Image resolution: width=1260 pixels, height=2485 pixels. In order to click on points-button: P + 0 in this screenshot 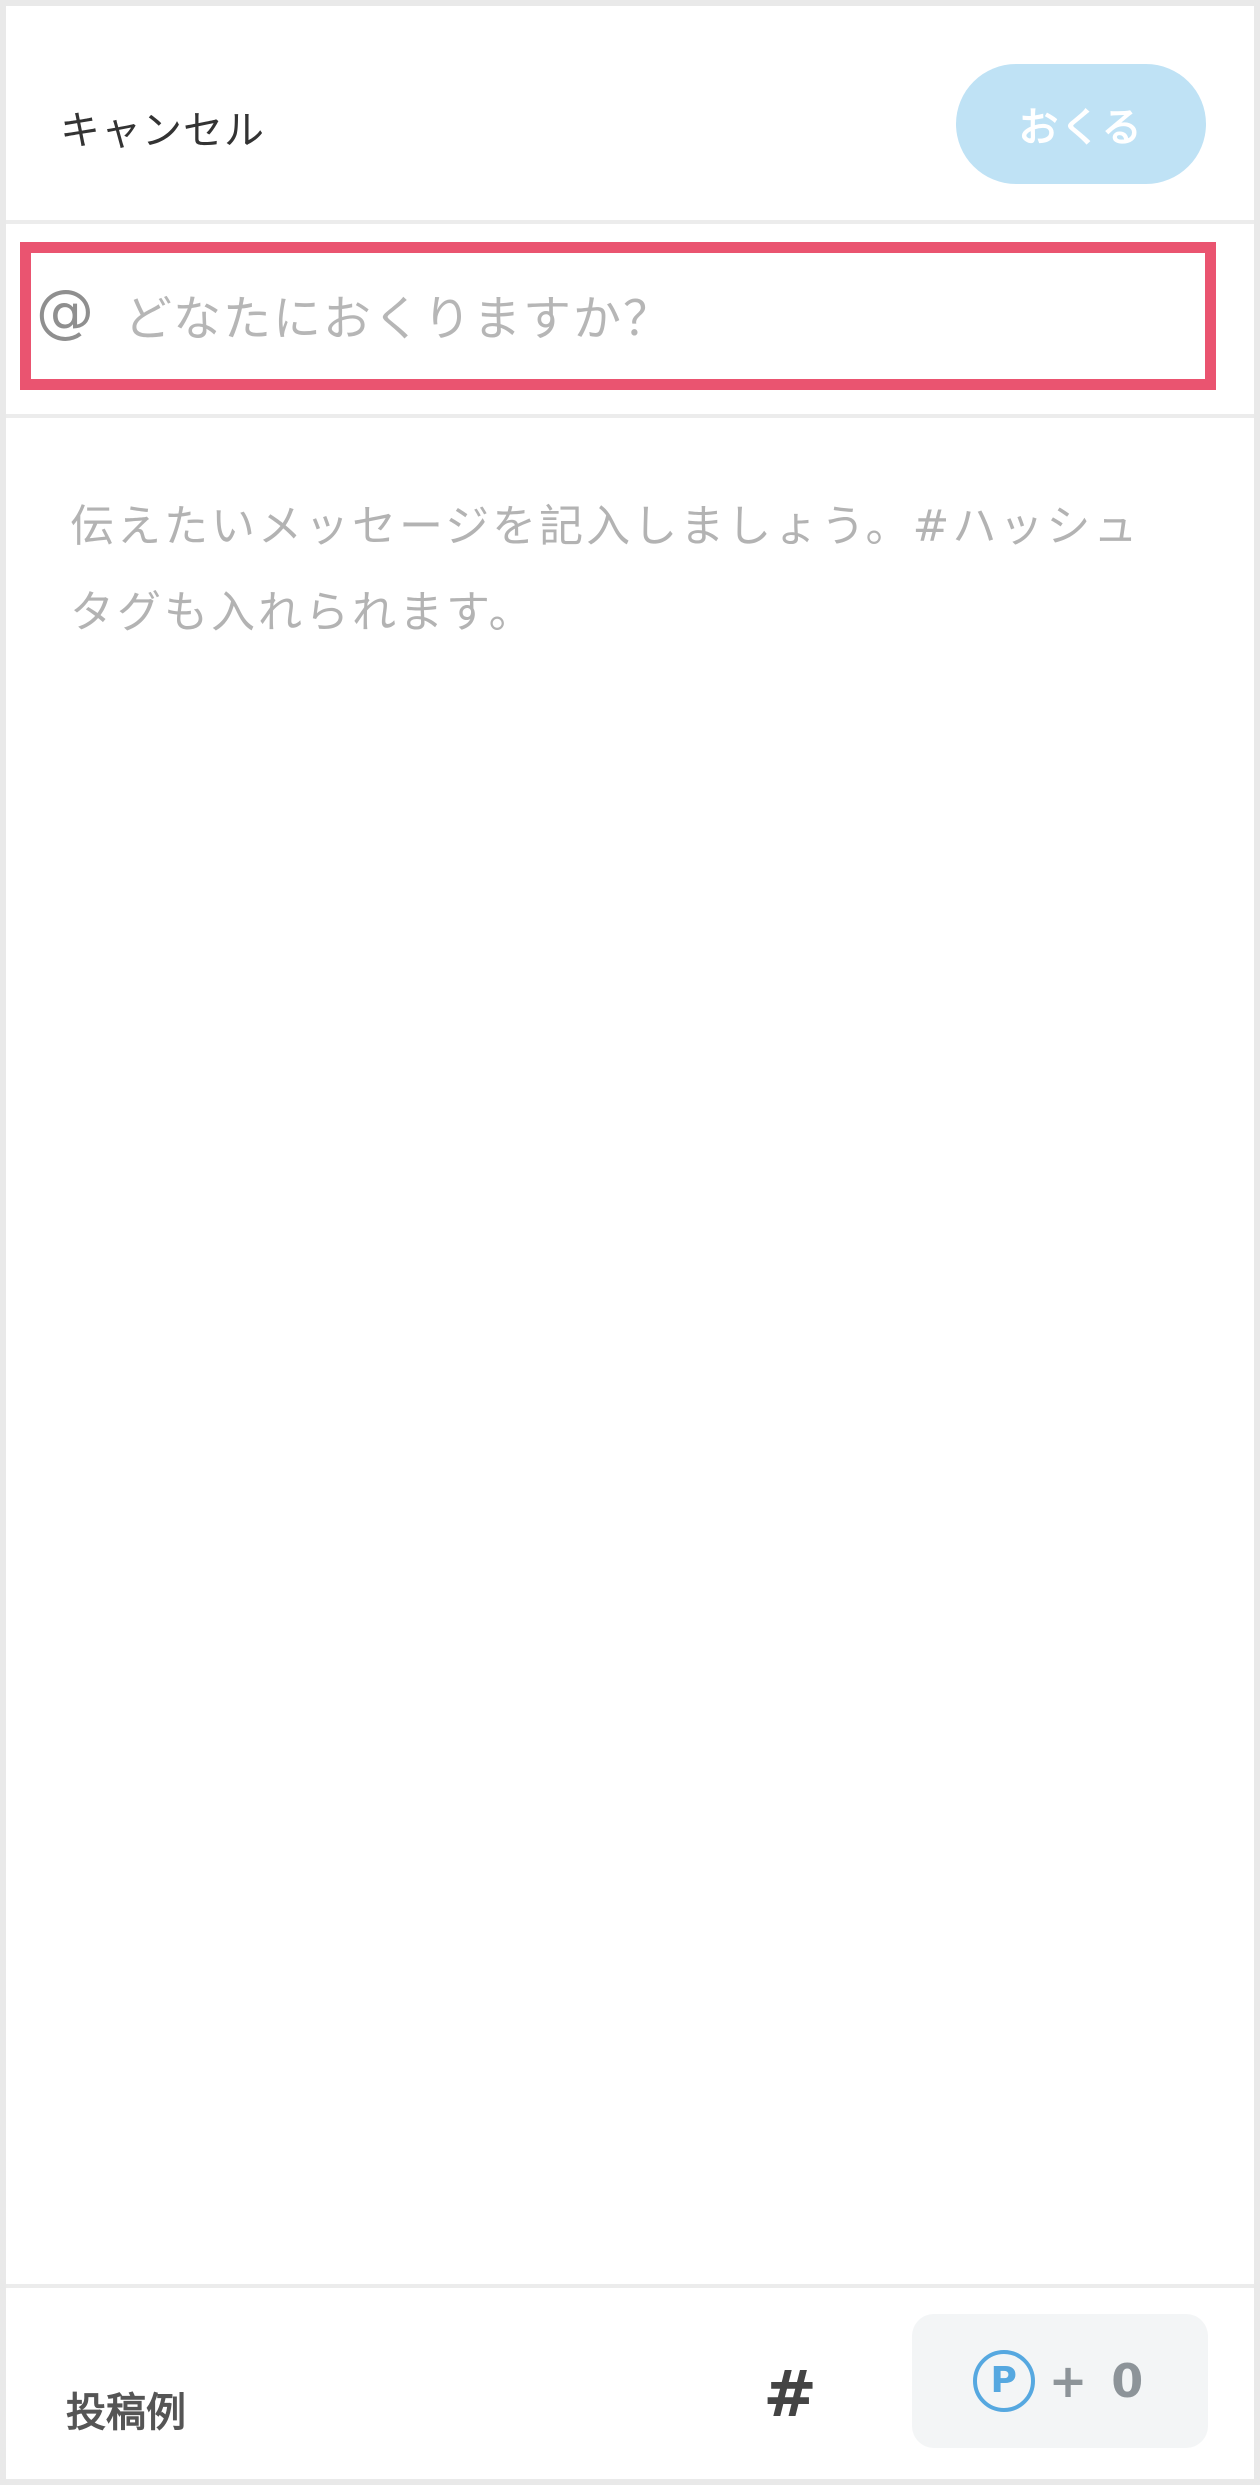, I will do `click(1060, 2381)`.